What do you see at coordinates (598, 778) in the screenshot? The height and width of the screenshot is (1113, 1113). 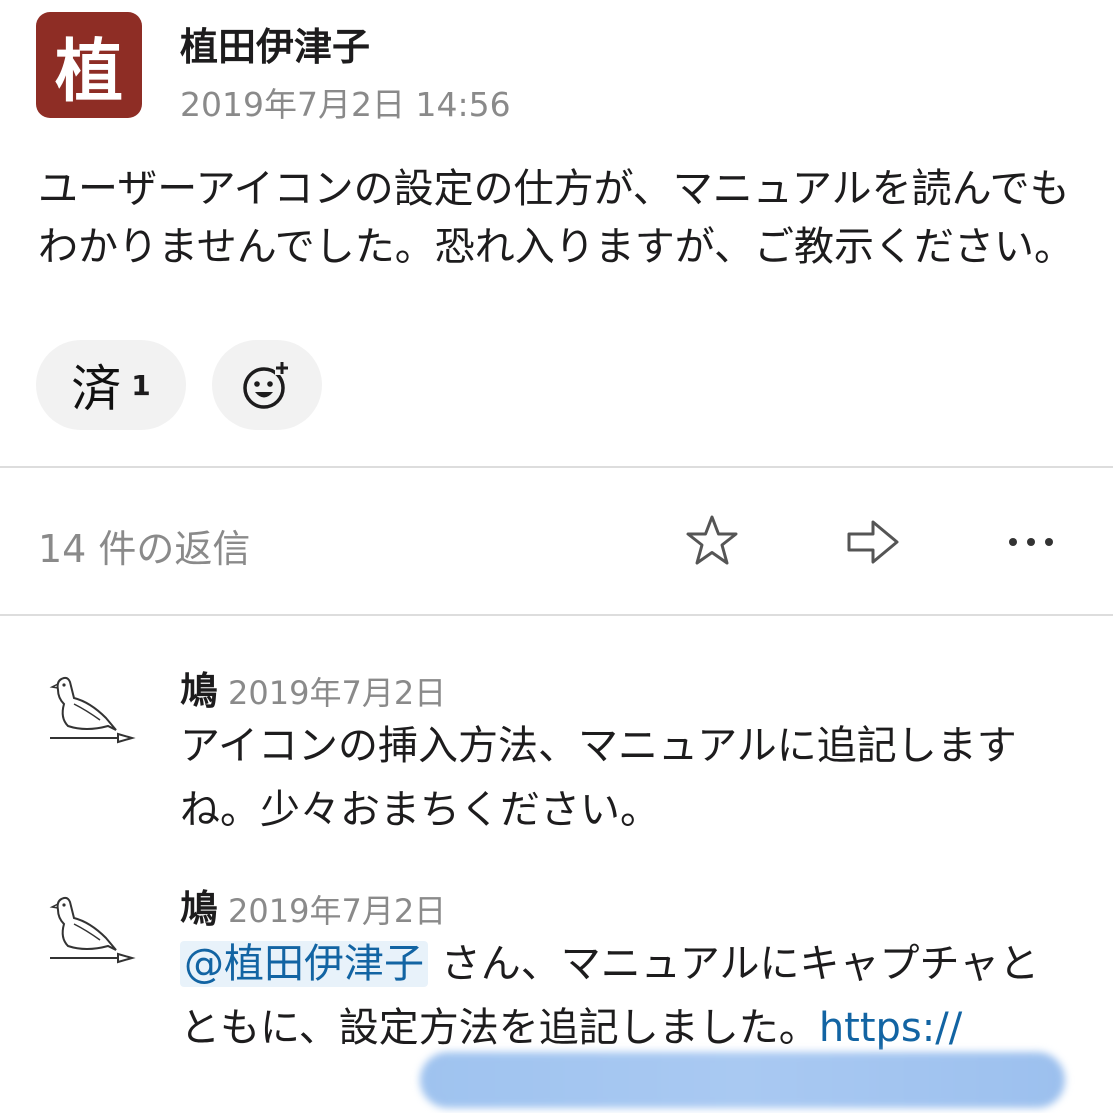 I see `reply-text: アイコンの挿入方法、マニュアルに追記しますね。少々おまちください。` at bounding box center [598, 778].